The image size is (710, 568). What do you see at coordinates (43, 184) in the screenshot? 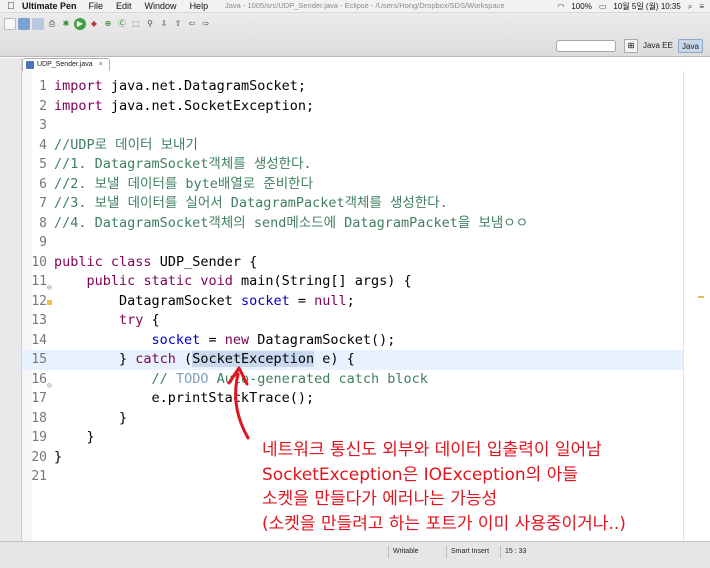
I see `line-number: 6` at bounding box center [43, 184].